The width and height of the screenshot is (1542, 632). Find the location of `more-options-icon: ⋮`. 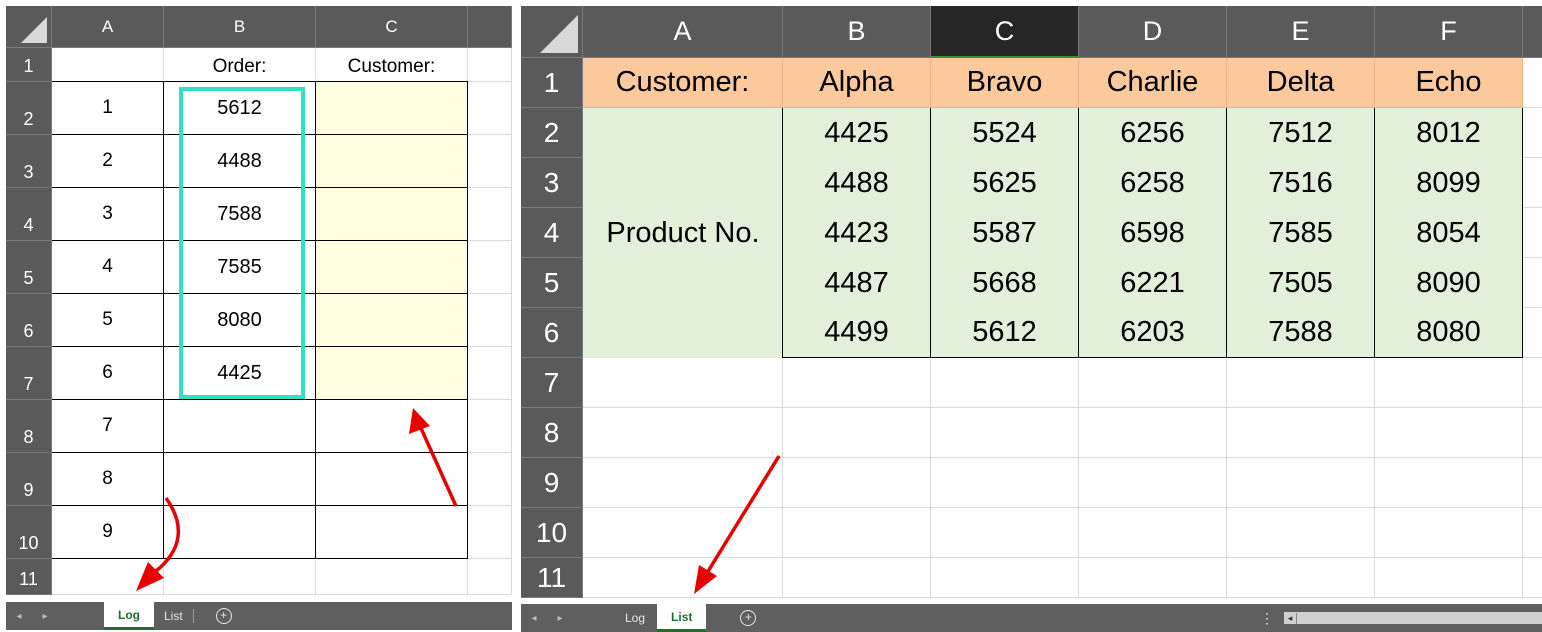

more-options-icon: ⋮ is located at coordinates (1267, 618).